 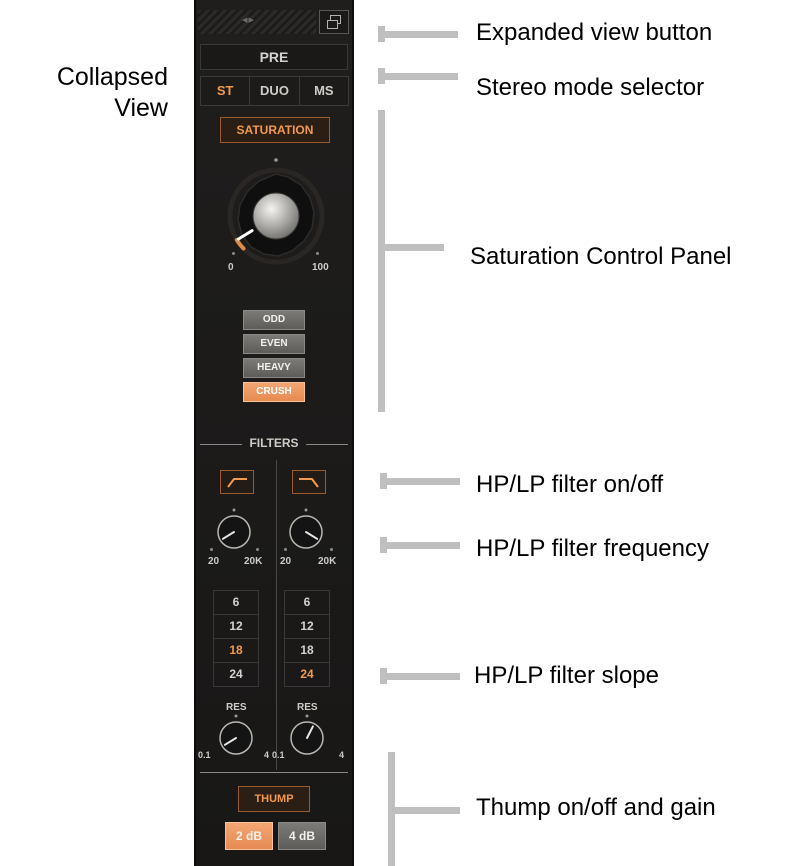 I want to click on thump-divider, so click(x=274, y=772).